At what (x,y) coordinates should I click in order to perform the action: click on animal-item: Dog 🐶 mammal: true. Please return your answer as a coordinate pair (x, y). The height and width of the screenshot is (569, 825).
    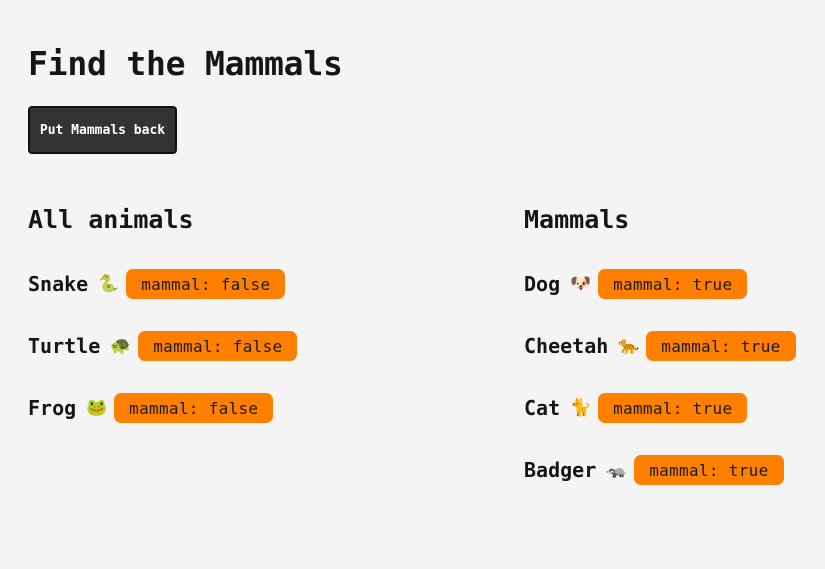
    Looking at the image, I should click on (660, 284).